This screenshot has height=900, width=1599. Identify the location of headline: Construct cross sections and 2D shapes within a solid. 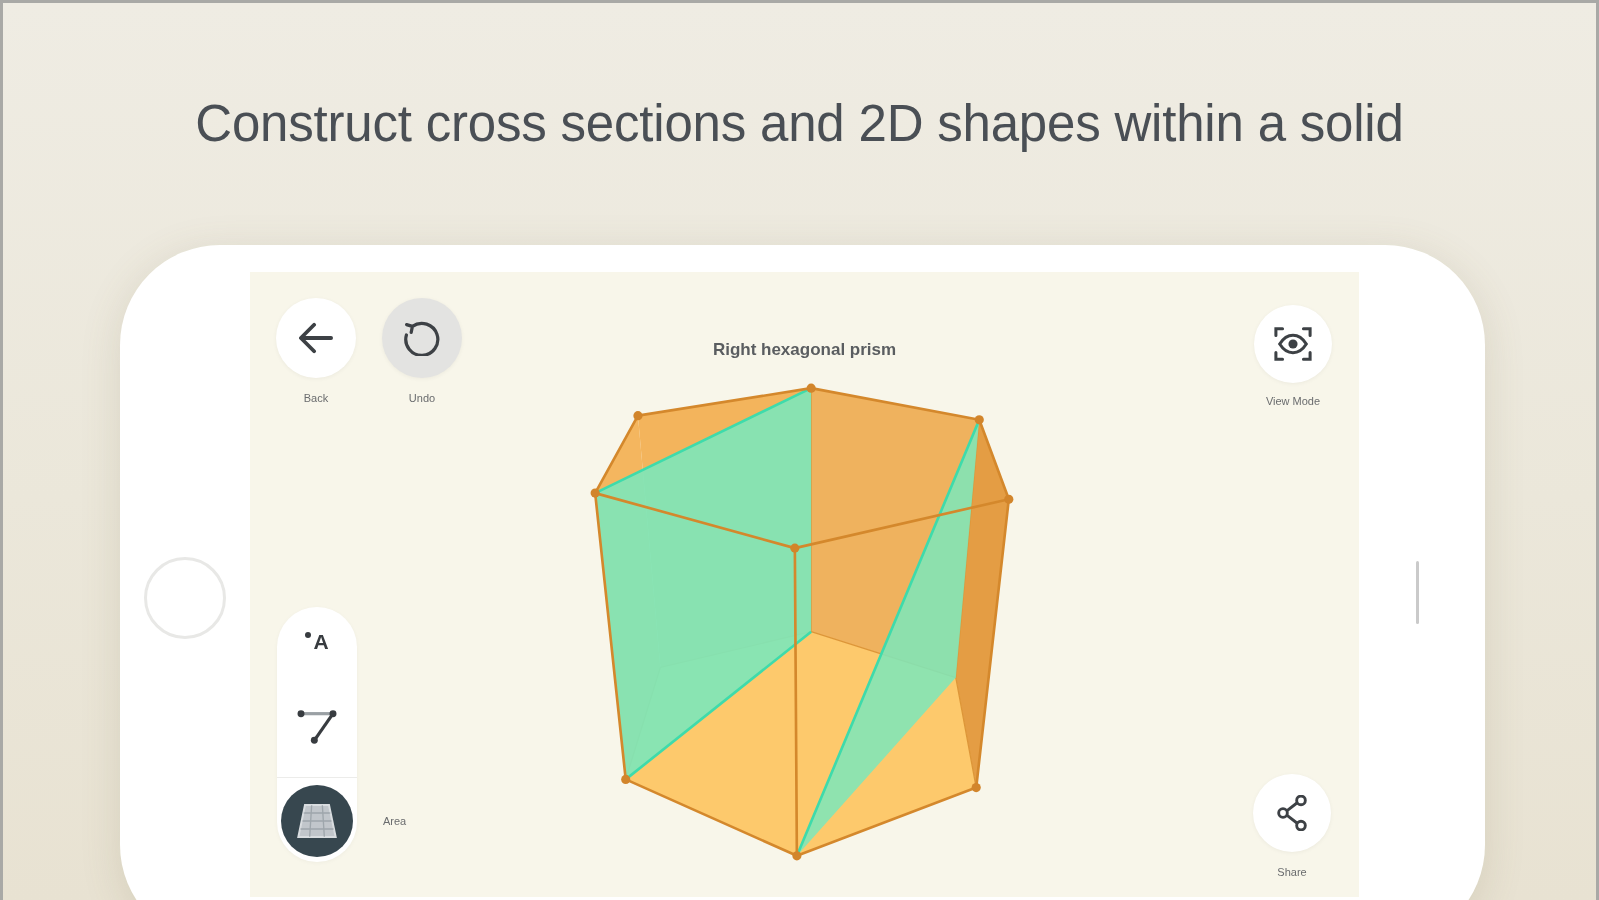
(799, 124).